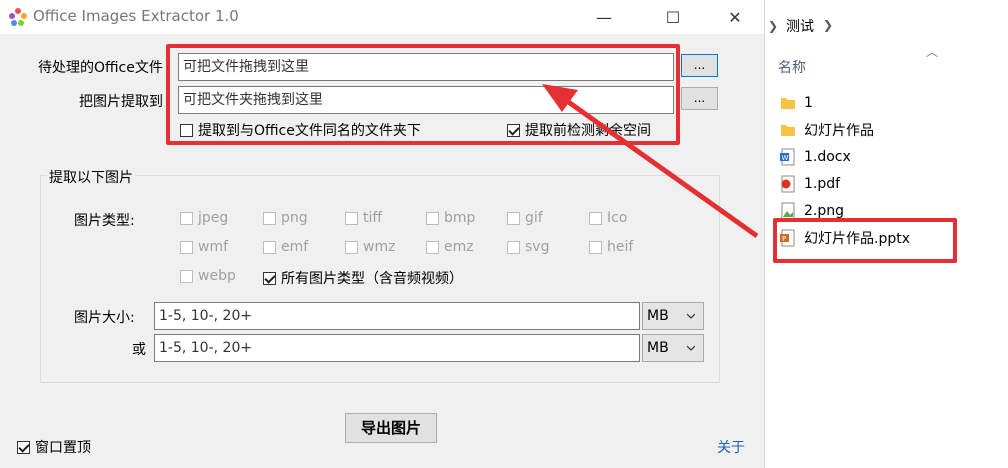  I want to click on maximize-icon: ☐, so click(673, 17).